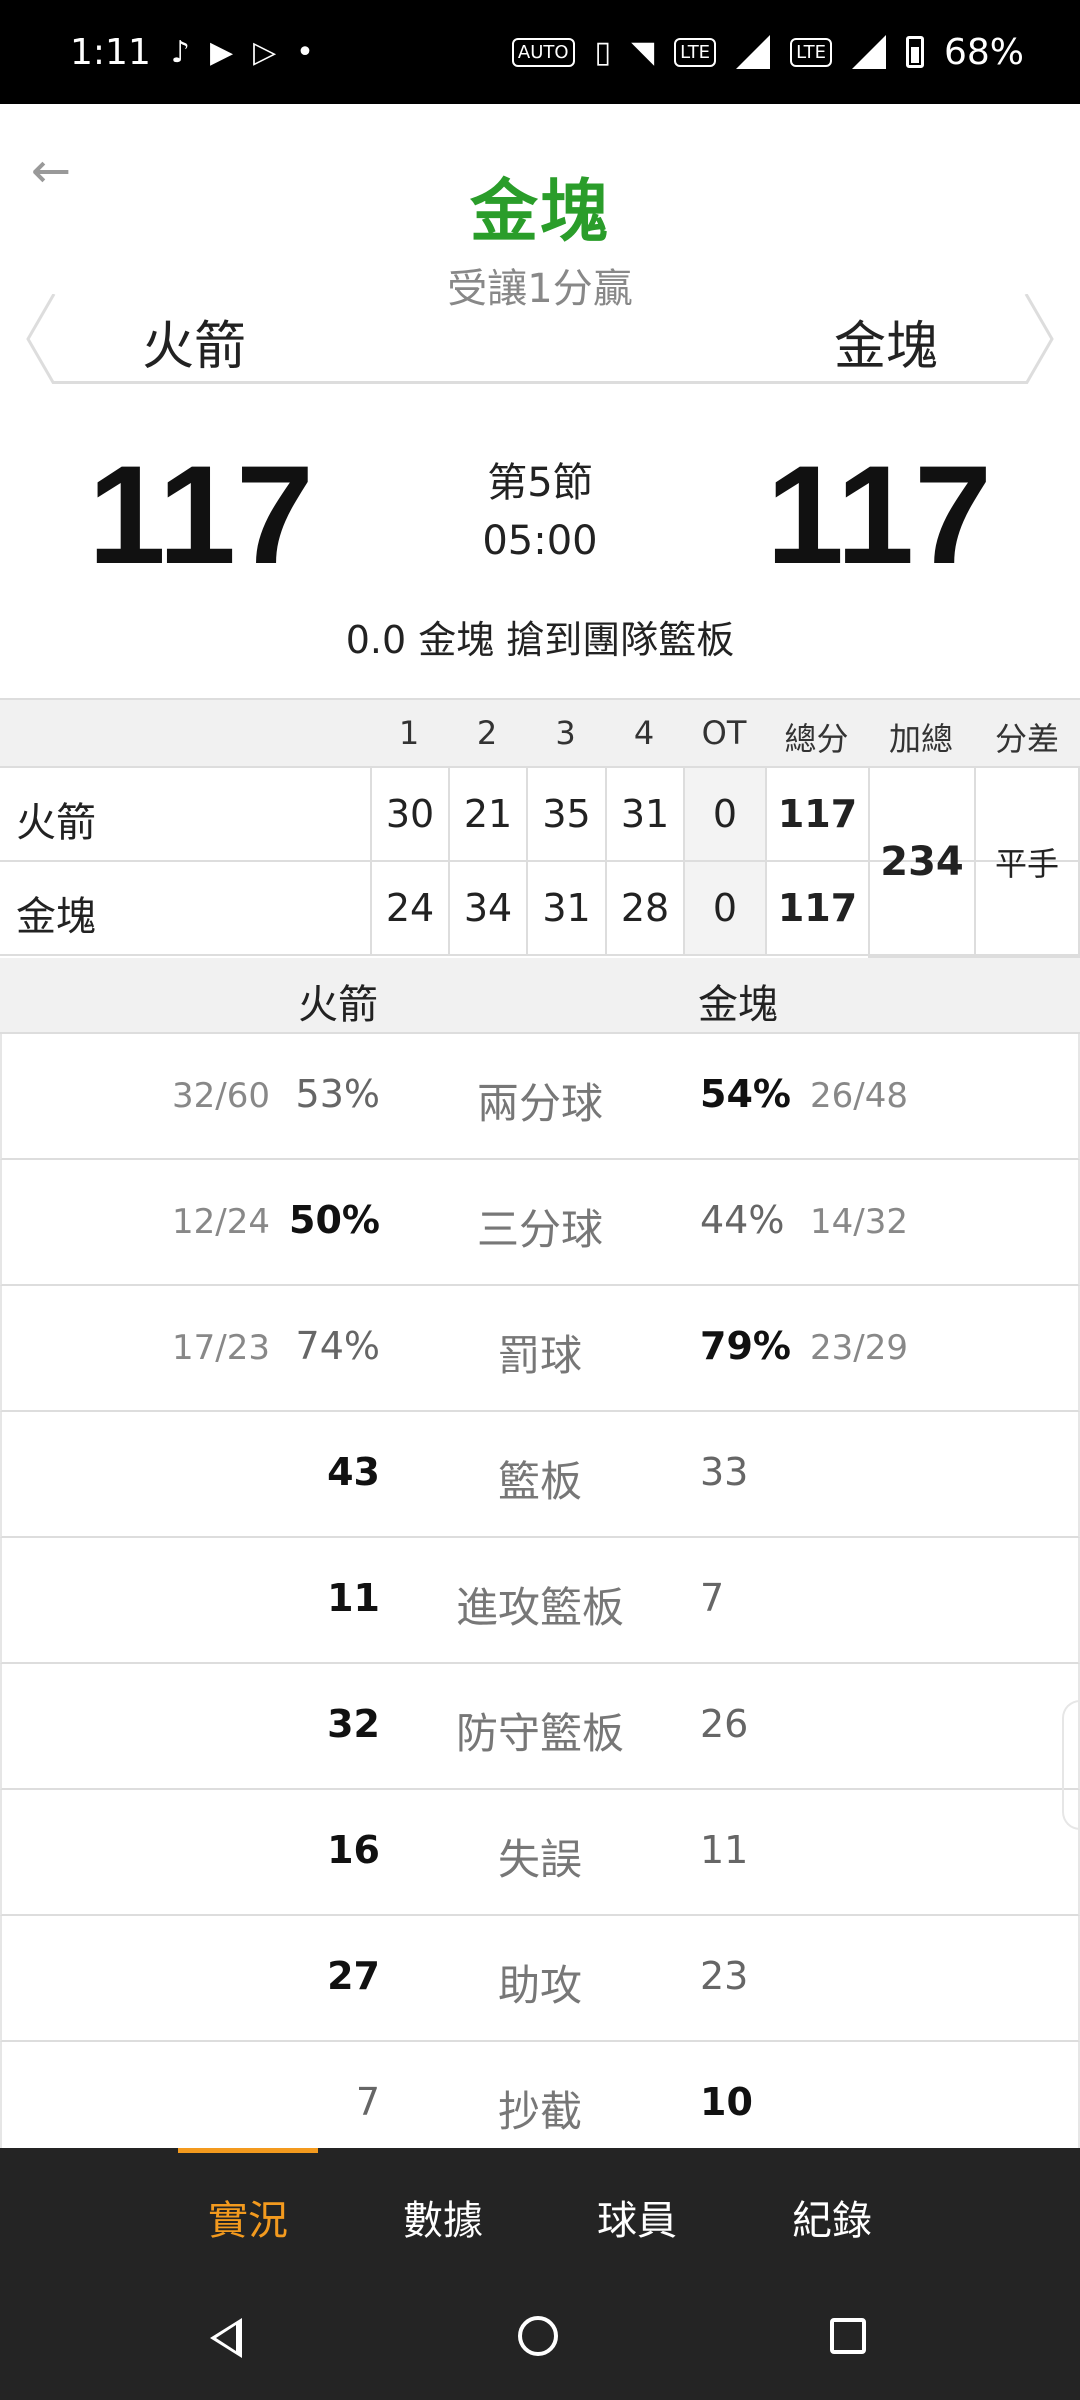 This screenshot has width=1080, height=2400. What do you see at coordinates (753, 52) in the screenshot?
I see `signal-icon` at bounding box center [753, 52].